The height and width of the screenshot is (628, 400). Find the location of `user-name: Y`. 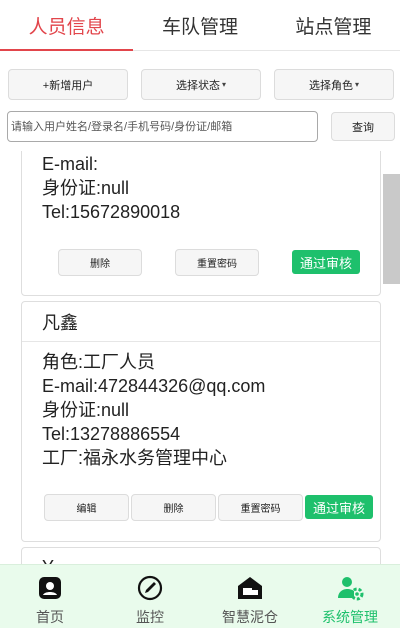

user-name: Y is located at coordinates (201, 556).